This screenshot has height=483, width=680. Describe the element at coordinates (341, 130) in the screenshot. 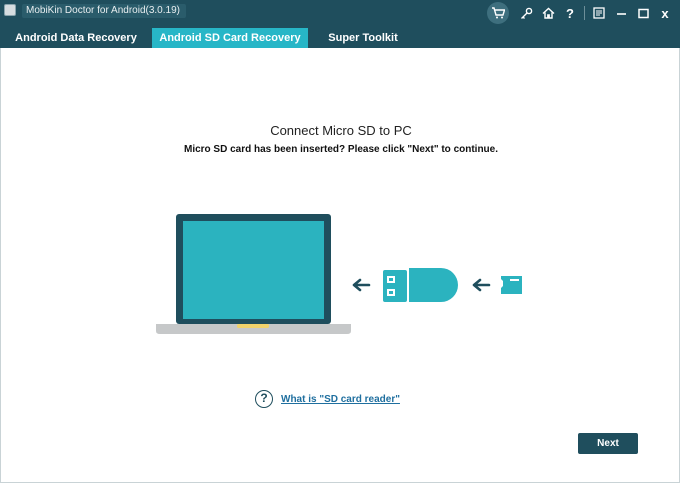

I see `page-title: Connect Micro SD to PC` at that location.